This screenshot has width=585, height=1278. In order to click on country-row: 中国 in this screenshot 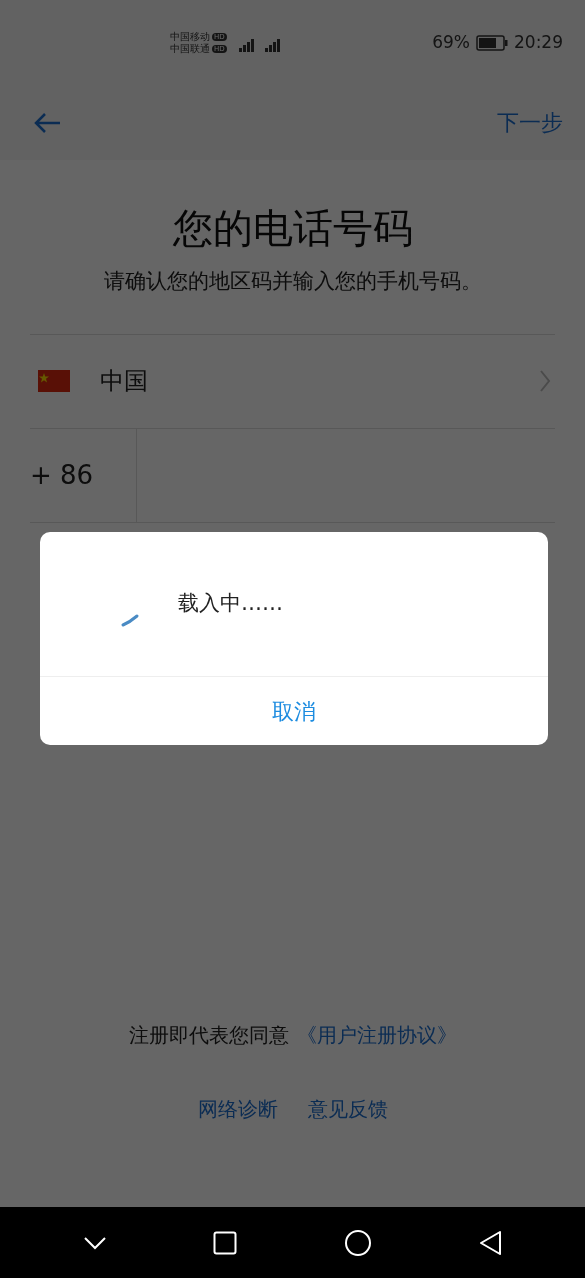, I will do `click(292, 381)`.